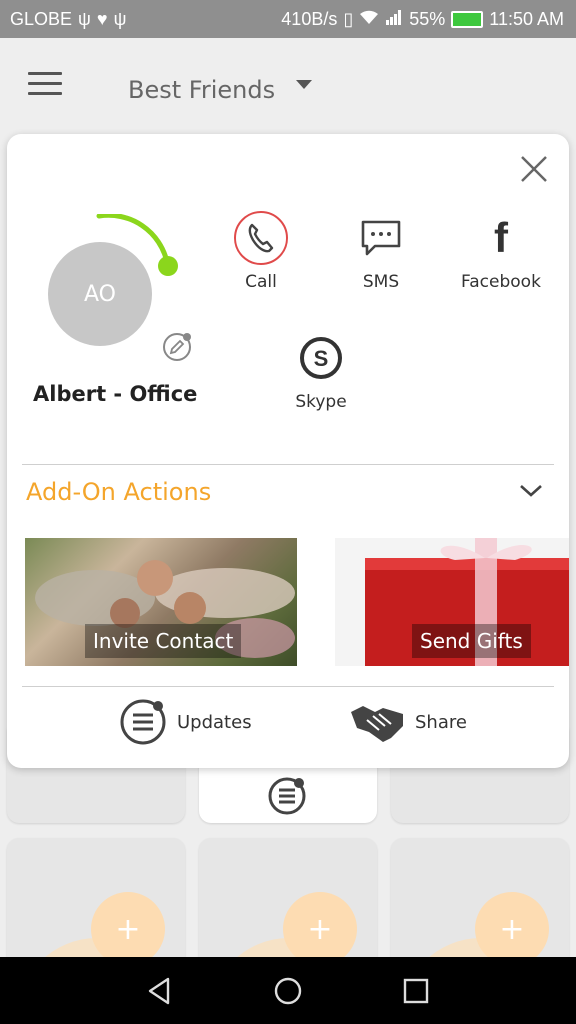  Describe the element at coordinates (381, 238) in the screenshot. I see `sms-icon` at that location.